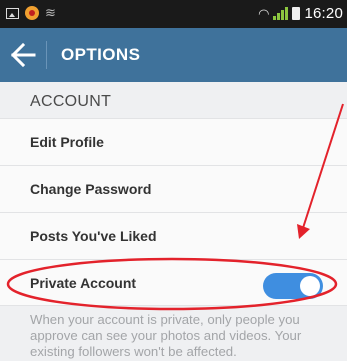  What do you see at coordinates (91, 189) in the screenshot?
I see `change-password-label: Change Password` at bounding box center [91, 189].